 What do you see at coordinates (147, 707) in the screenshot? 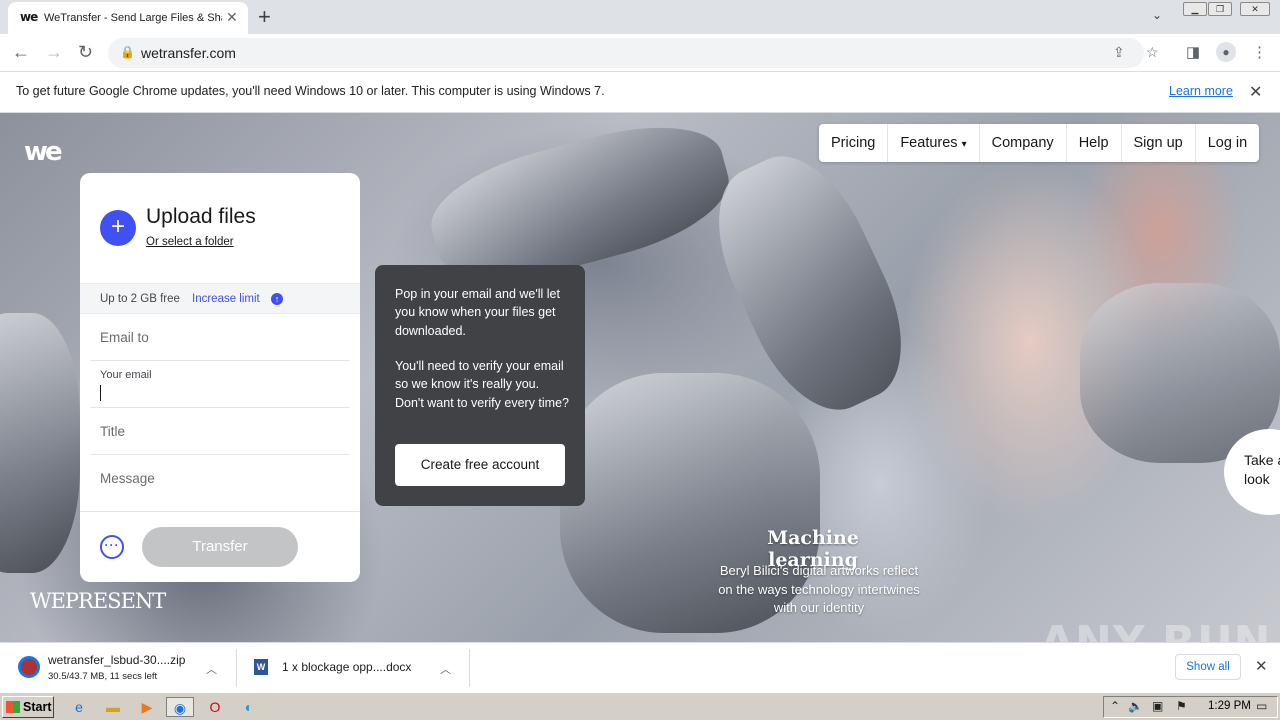
I see `media-player-icon: ▶` at bounding box center [147, 707].